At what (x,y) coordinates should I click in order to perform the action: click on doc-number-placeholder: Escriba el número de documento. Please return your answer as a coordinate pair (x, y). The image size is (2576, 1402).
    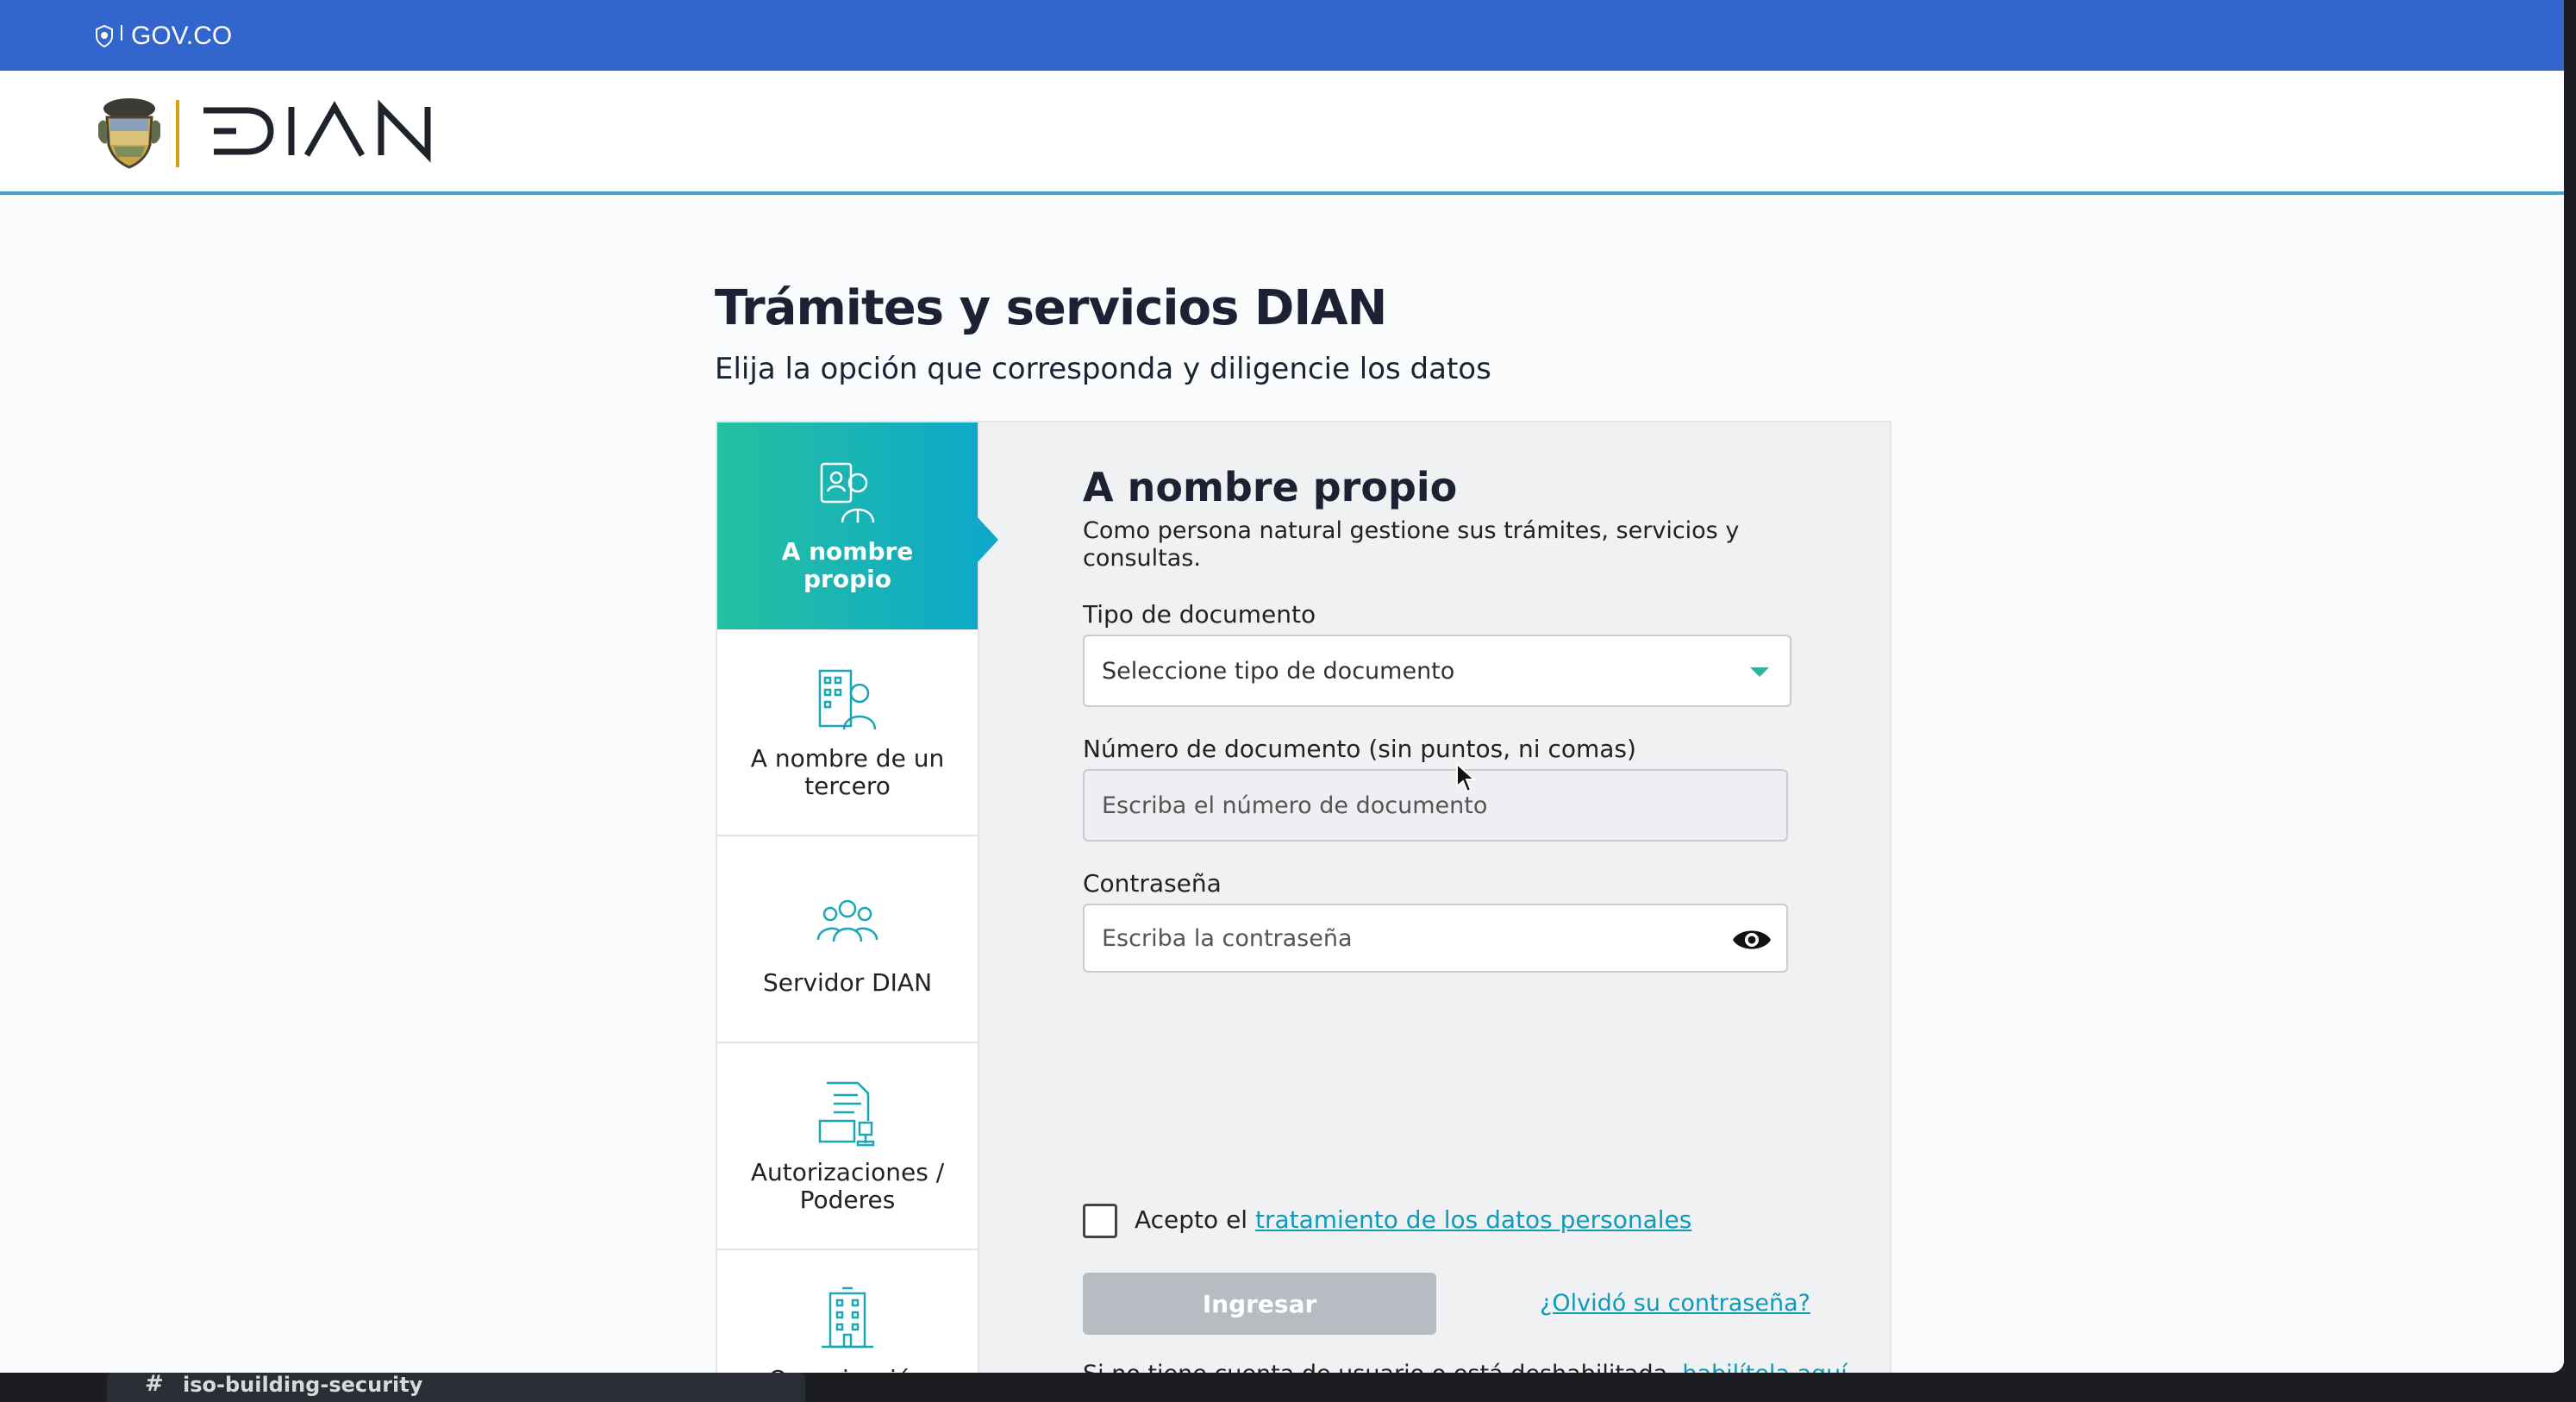
    Looking at the image, I should click on (1295, 805).